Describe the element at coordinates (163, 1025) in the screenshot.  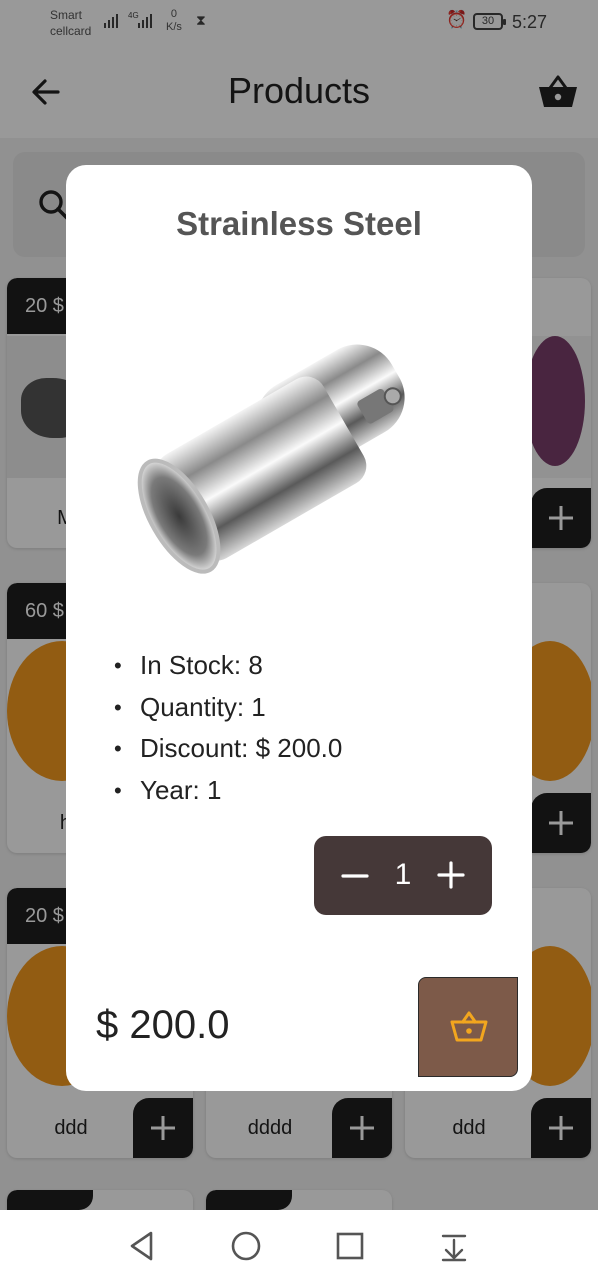
I see `total-price: $ 200.0` at that location.